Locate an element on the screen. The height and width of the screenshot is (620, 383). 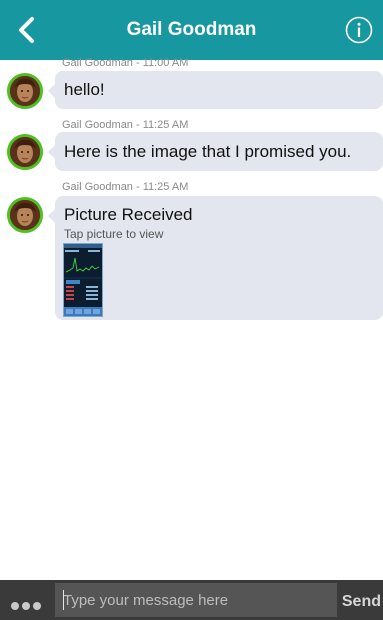
chat-header: Gail Goodman is located at coordinates (191, 30).